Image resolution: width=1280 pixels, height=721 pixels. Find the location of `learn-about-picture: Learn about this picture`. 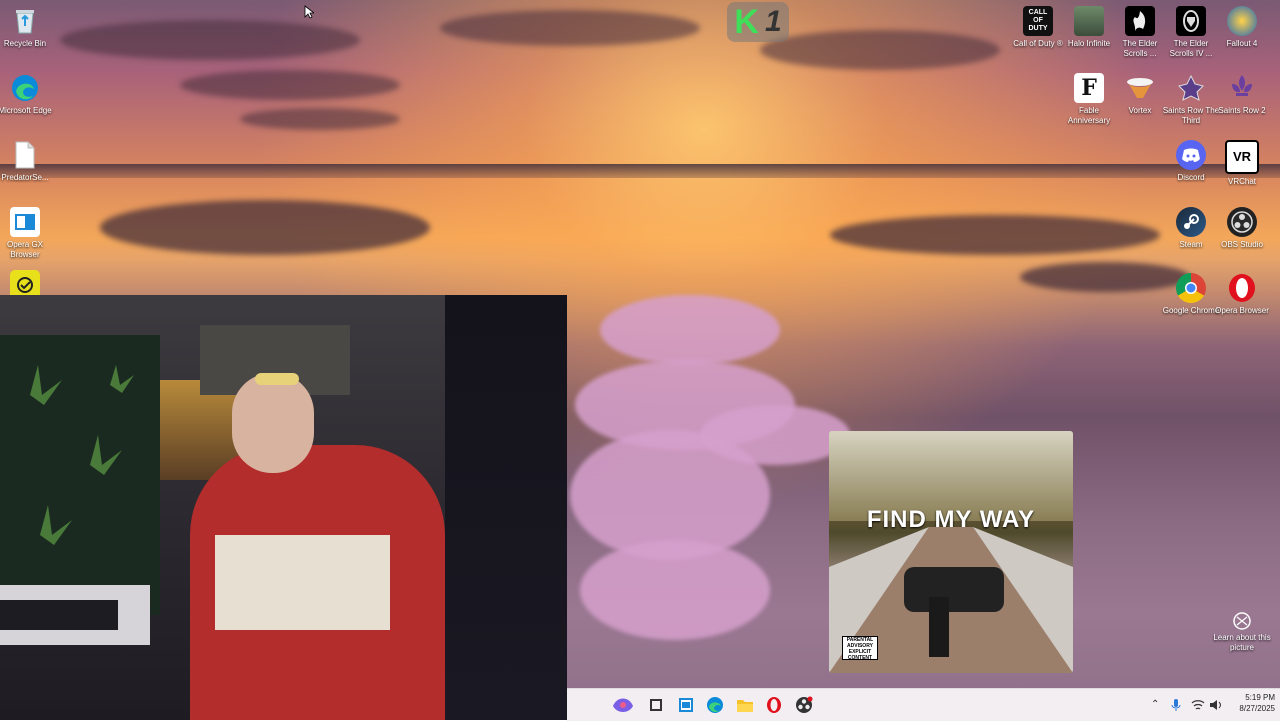

learn-about-picture: Learn about this picture is located at coordinates (1242, 632).